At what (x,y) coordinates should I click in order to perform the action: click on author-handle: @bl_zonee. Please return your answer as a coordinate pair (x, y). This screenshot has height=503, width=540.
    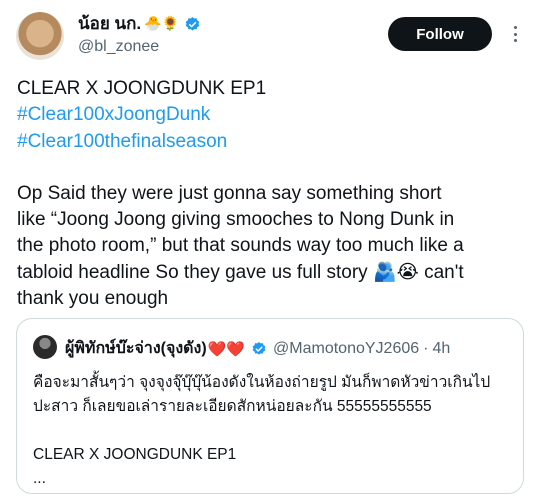
    Looking at the image, I should click on (118, 47).